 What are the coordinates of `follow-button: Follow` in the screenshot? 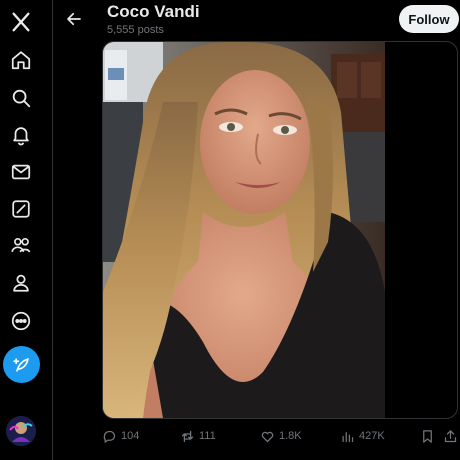 It's located at (429, 19).